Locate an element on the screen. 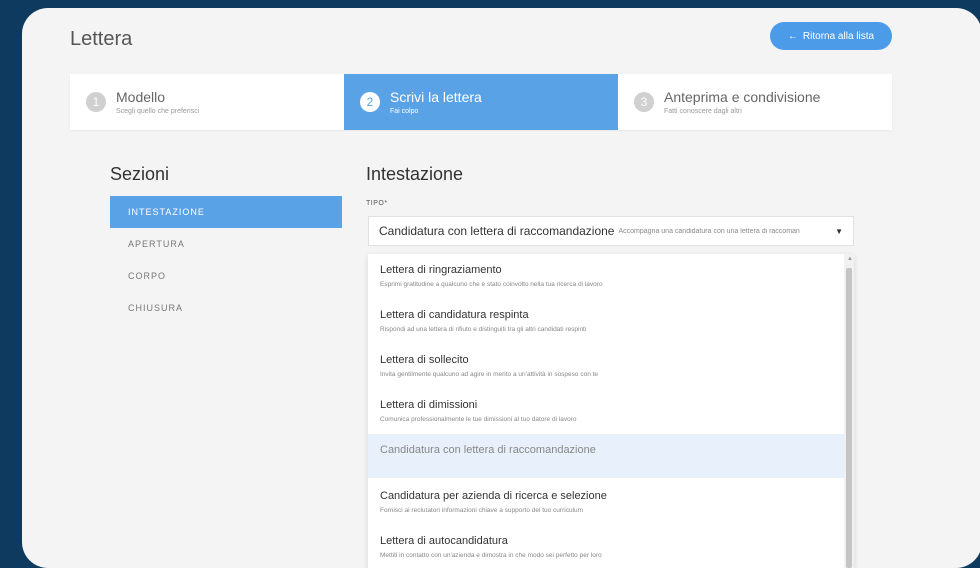 The height and width of the screenshot is (568, 980). step-title: Anteprima e condivisione is located at coordinates (742, 97).